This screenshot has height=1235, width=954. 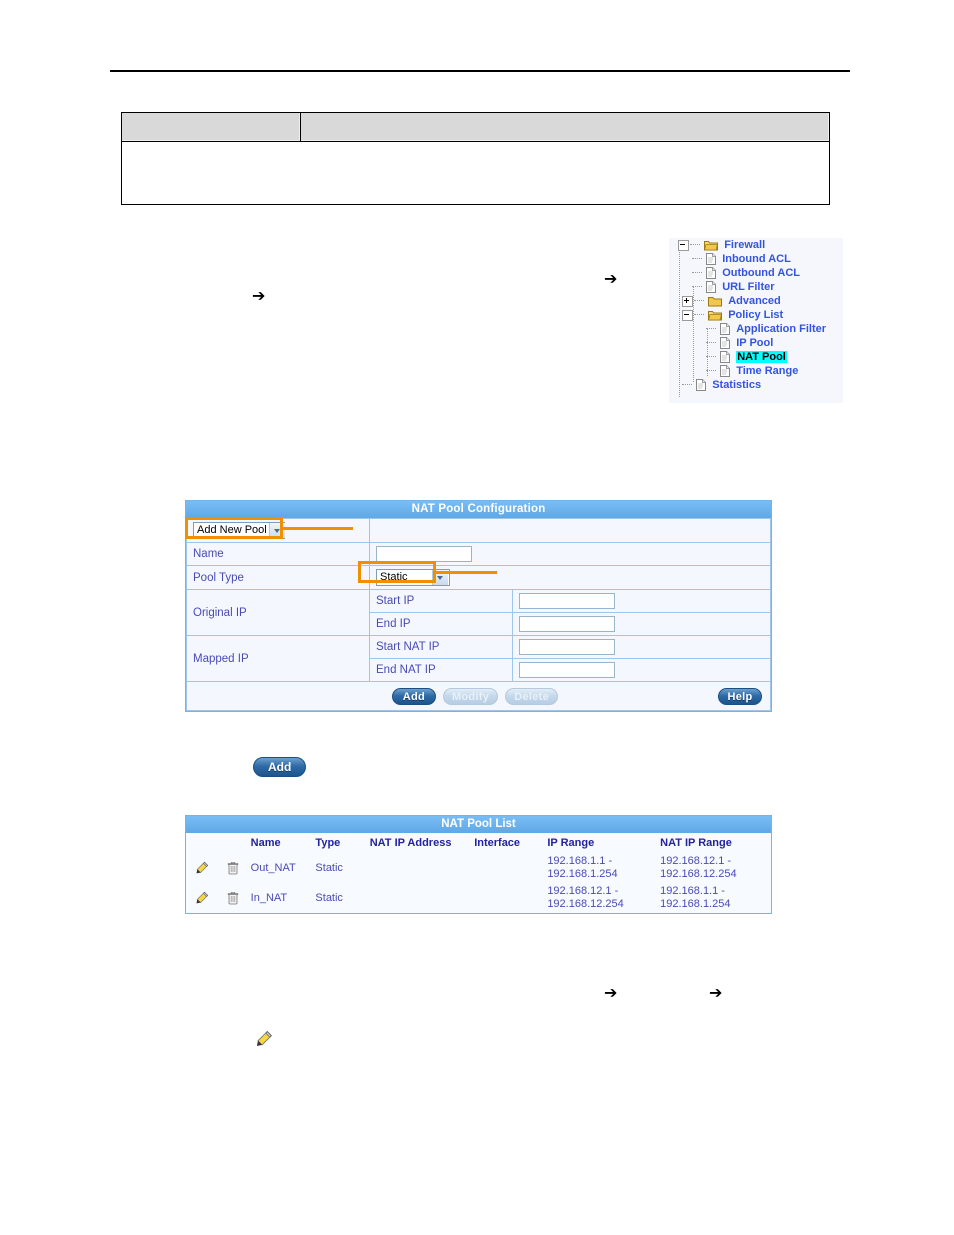 I want to click on add-button: Add, so click(x=413, y=696).